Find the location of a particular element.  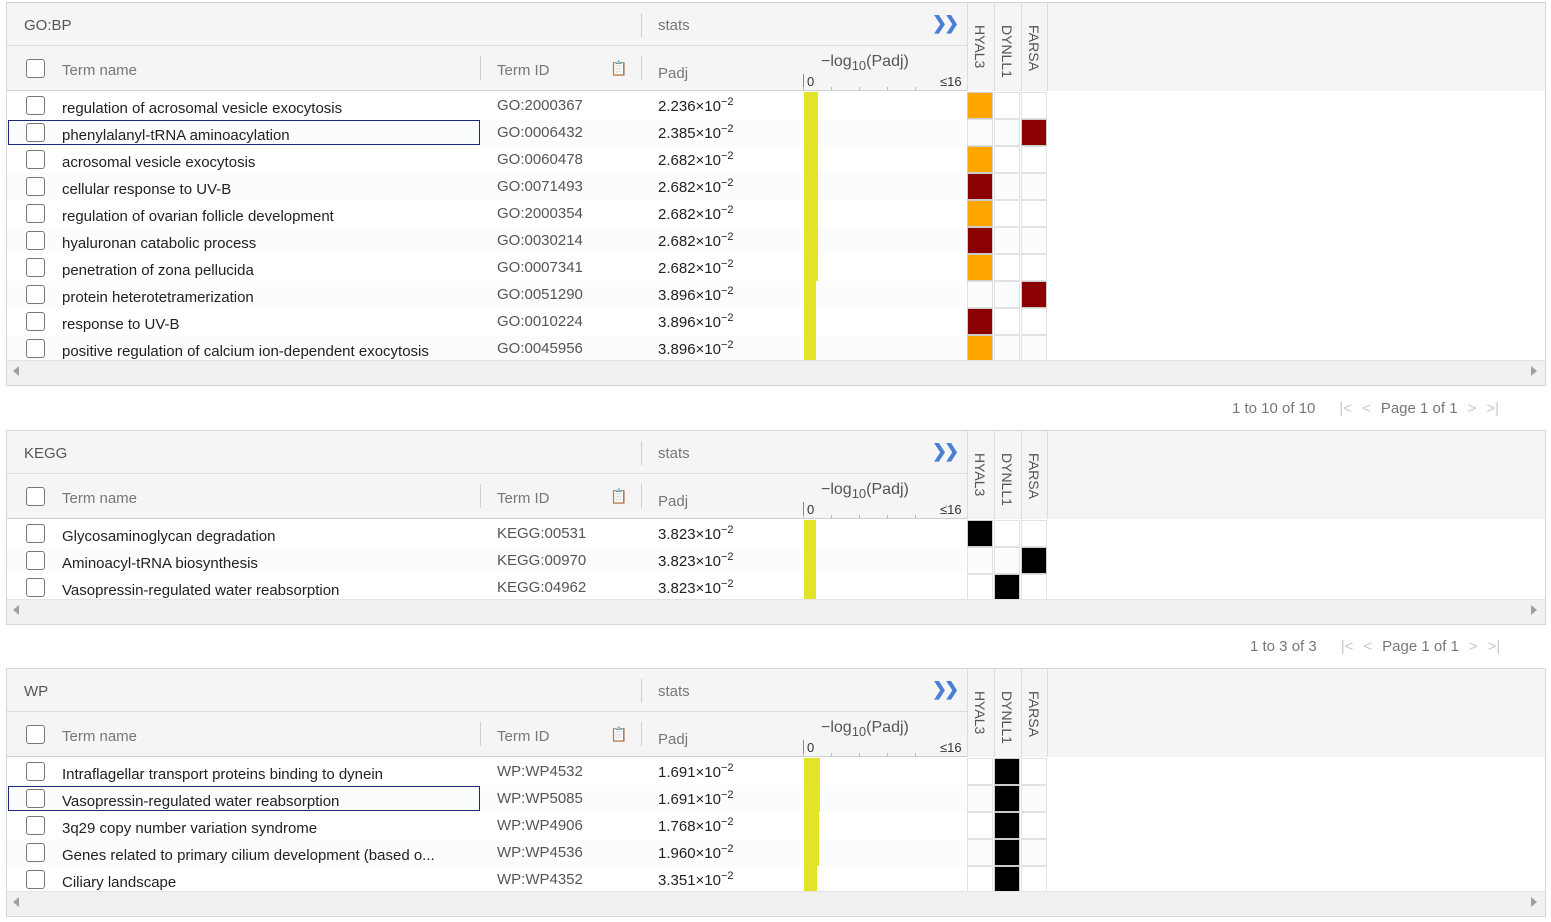

term-id: GO:0007341 is located at coordinates (540, 267).